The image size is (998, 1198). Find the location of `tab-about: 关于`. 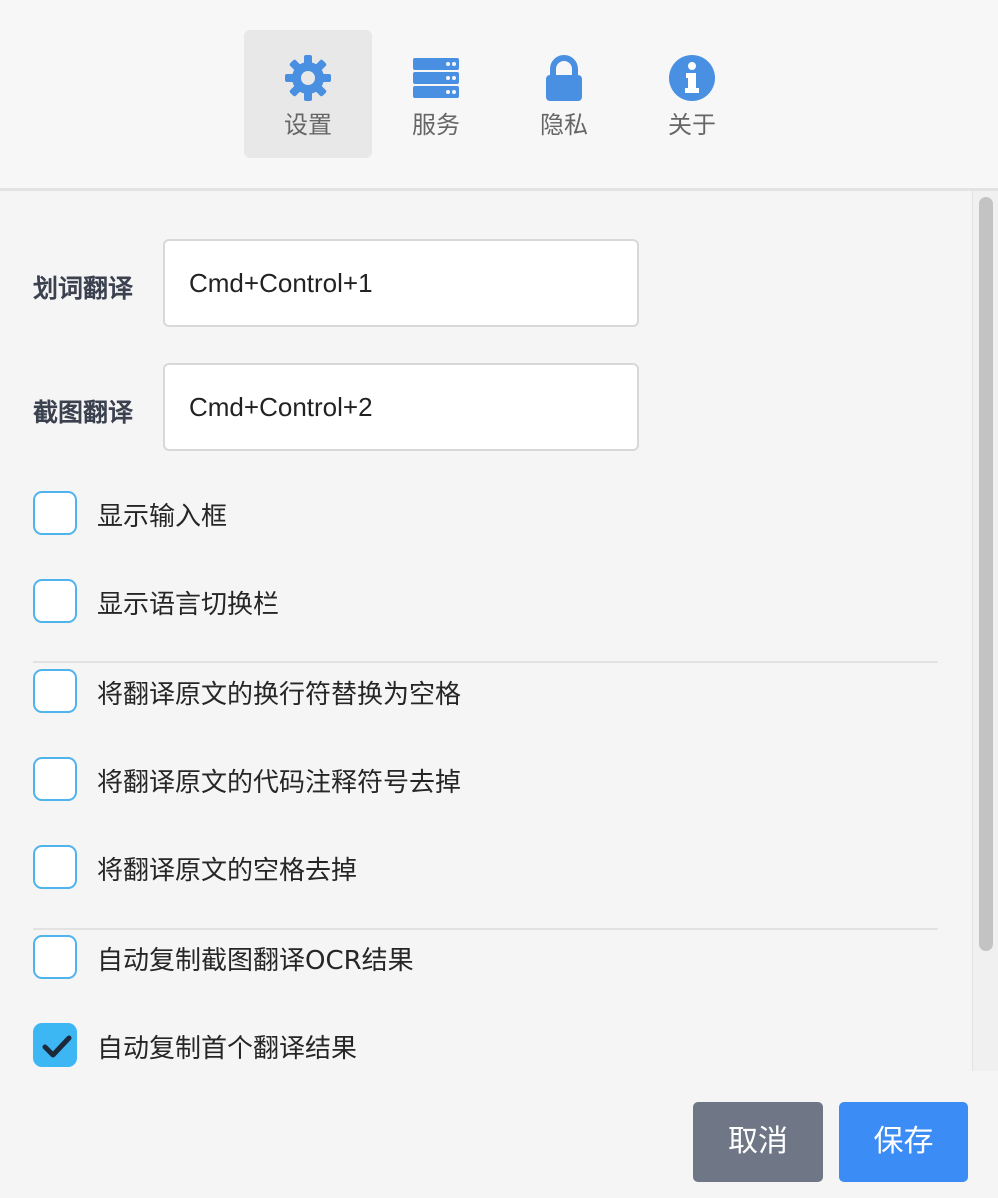

tab-about: 关于 is located at coordinates (692, 94).